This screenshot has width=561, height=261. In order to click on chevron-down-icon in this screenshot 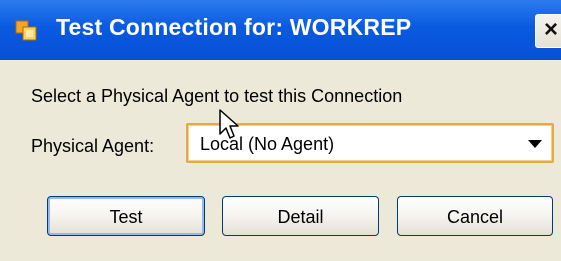, I will do `click(535, 144)`.